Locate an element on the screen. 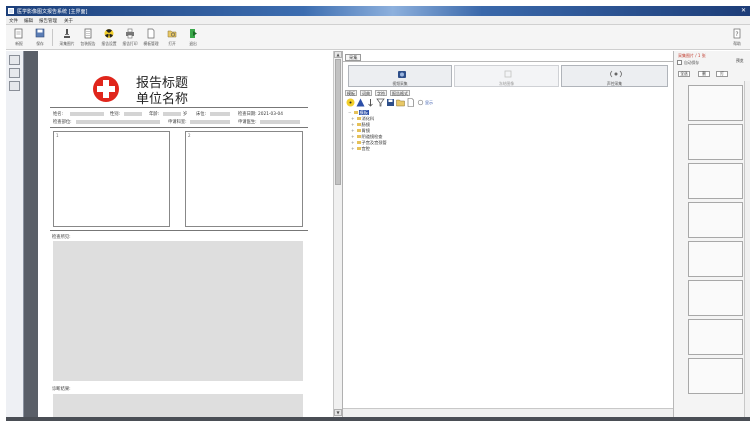 Image resolution: width=750 pixels, height=428 pixels. video-capture-label: 视频采集 is located at coordinates (400, 83).